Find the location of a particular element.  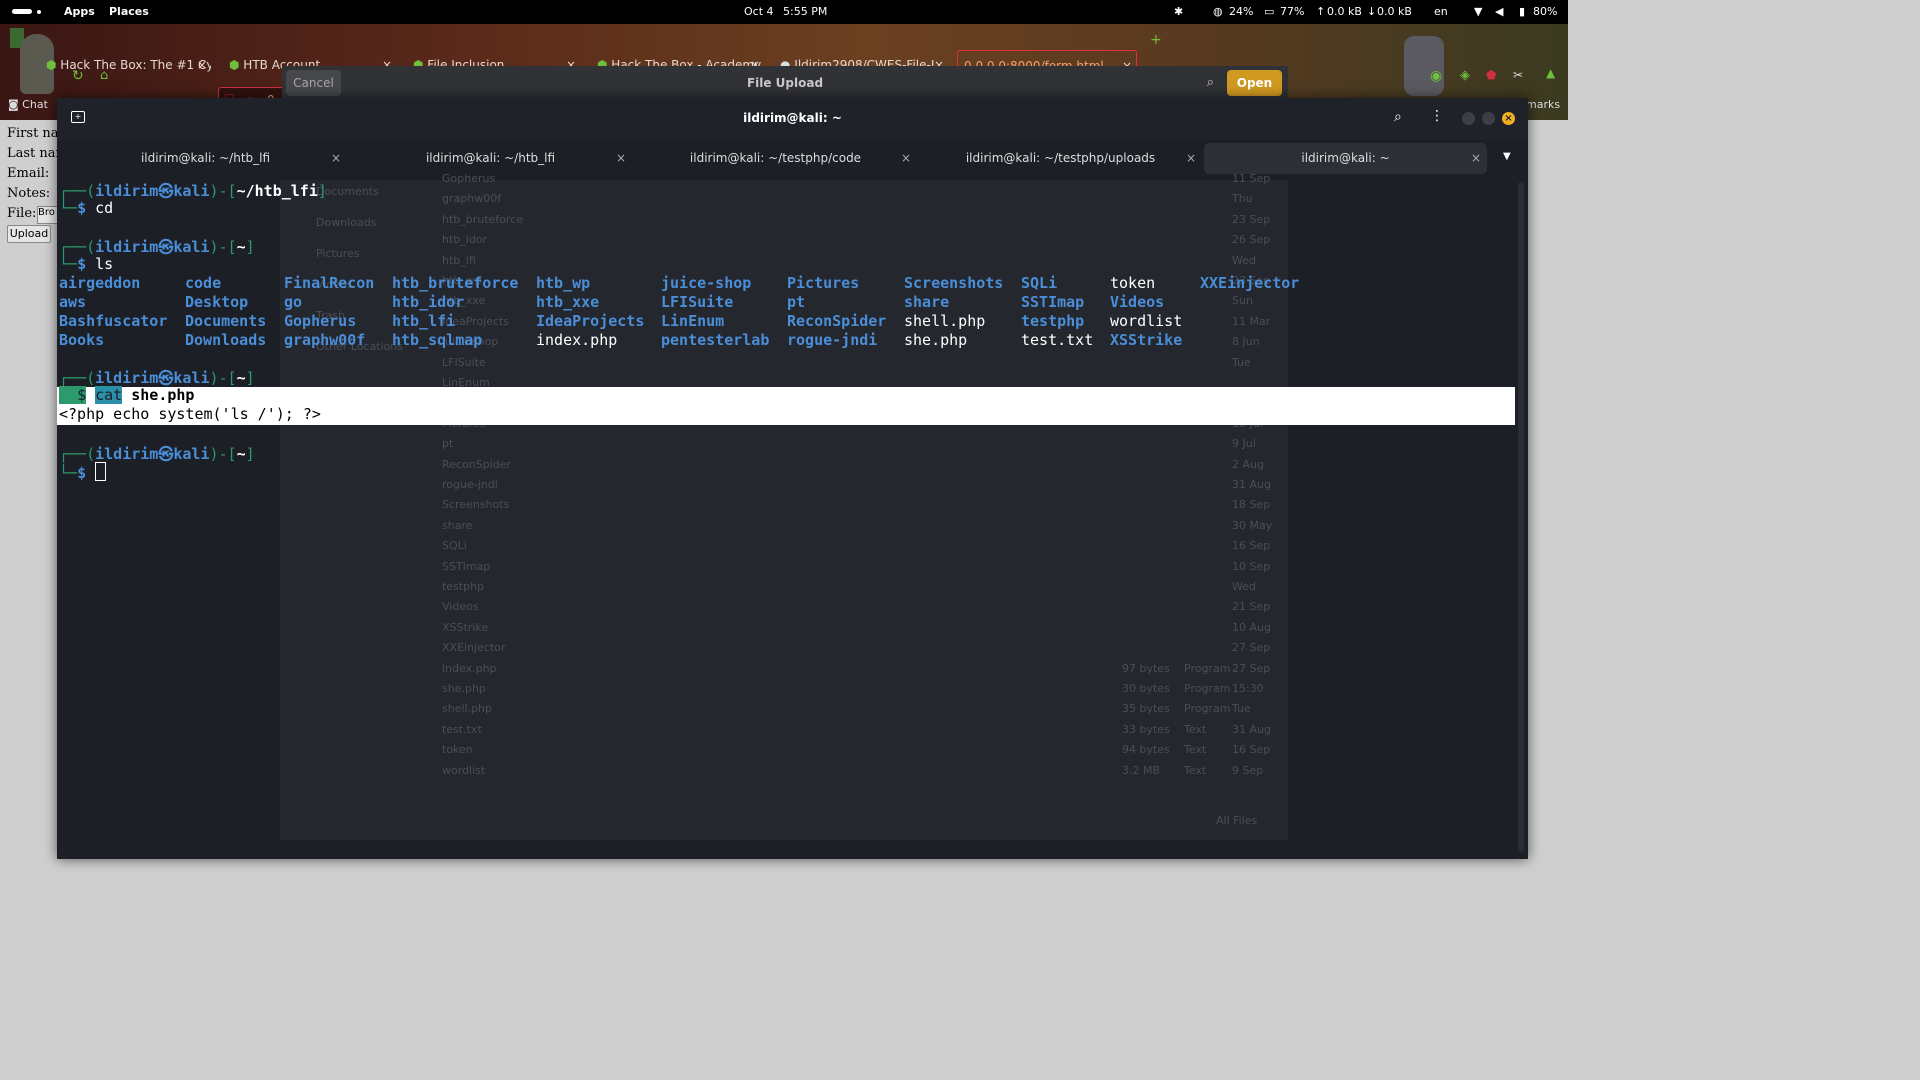

ls-directory: XXEinjector is located at coordinates (1250, 283).